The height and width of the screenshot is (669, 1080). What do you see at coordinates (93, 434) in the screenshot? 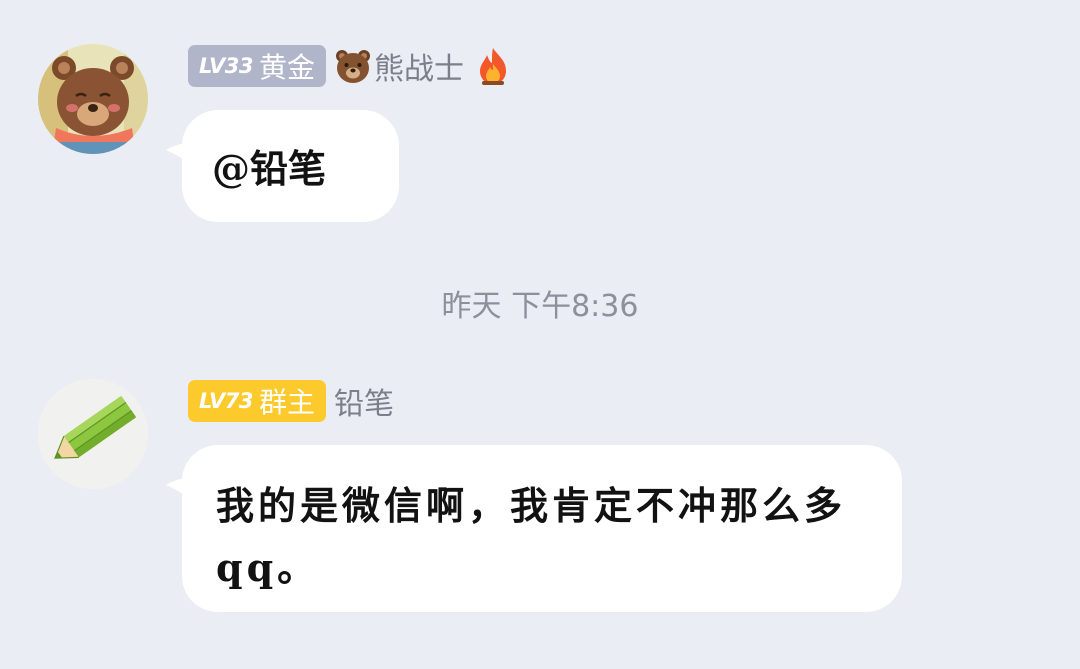
I see `pencil-avatar` at bounding box center [93, 434].